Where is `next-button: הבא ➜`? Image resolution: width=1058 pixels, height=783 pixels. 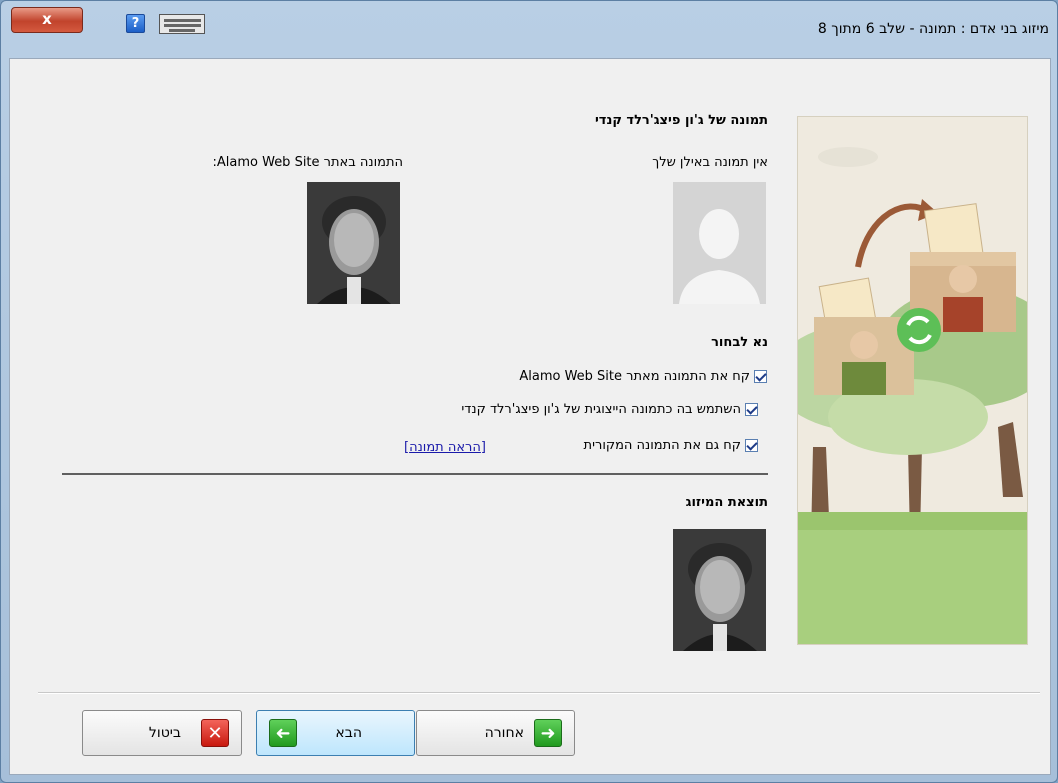
next-button: הבא ➜ is located at coordinates (335, 733).